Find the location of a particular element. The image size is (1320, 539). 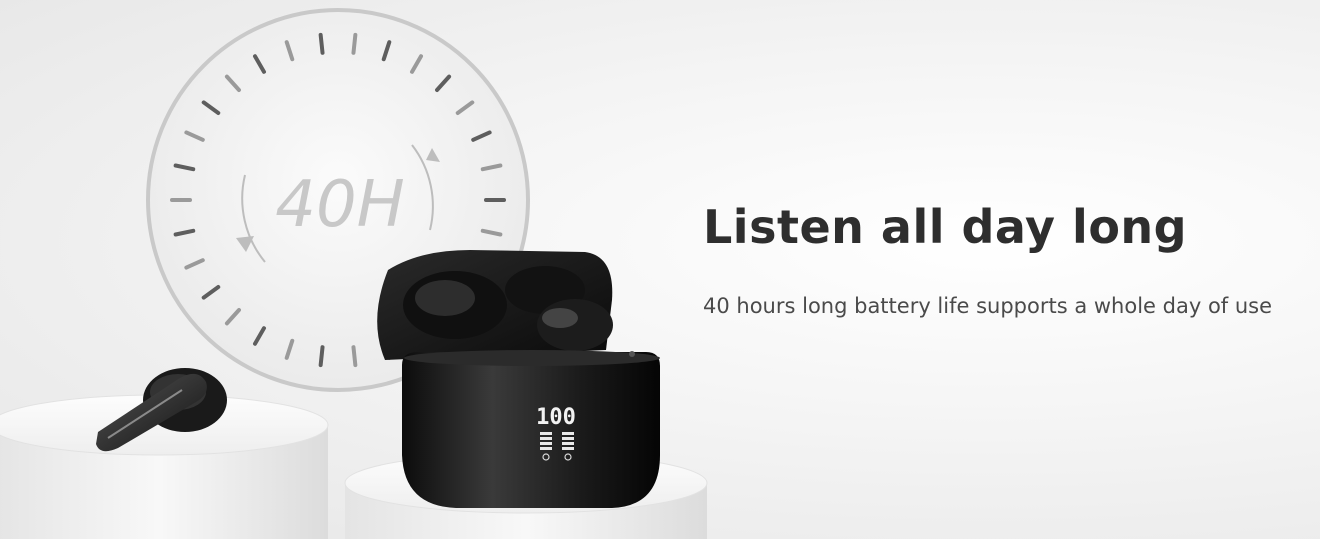

dial-label: 40H is located at coordinates (340, 205).